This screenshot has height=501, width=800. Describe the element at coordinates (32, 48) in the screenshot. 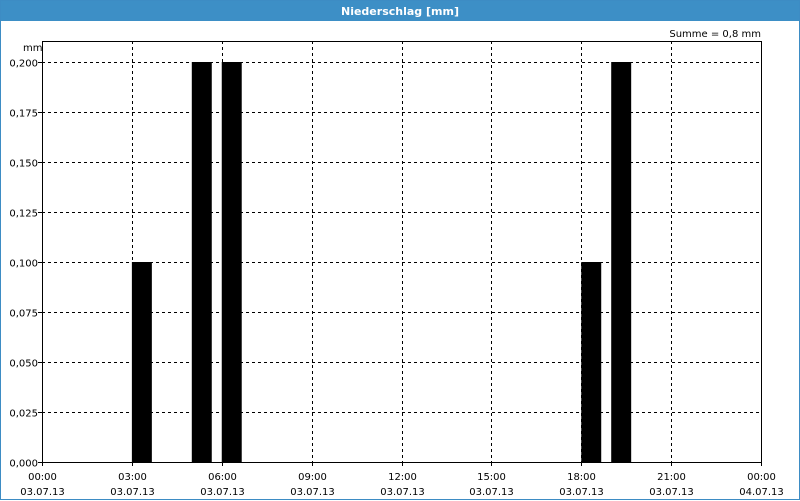

I see `y-axis-label: mm` at that location.